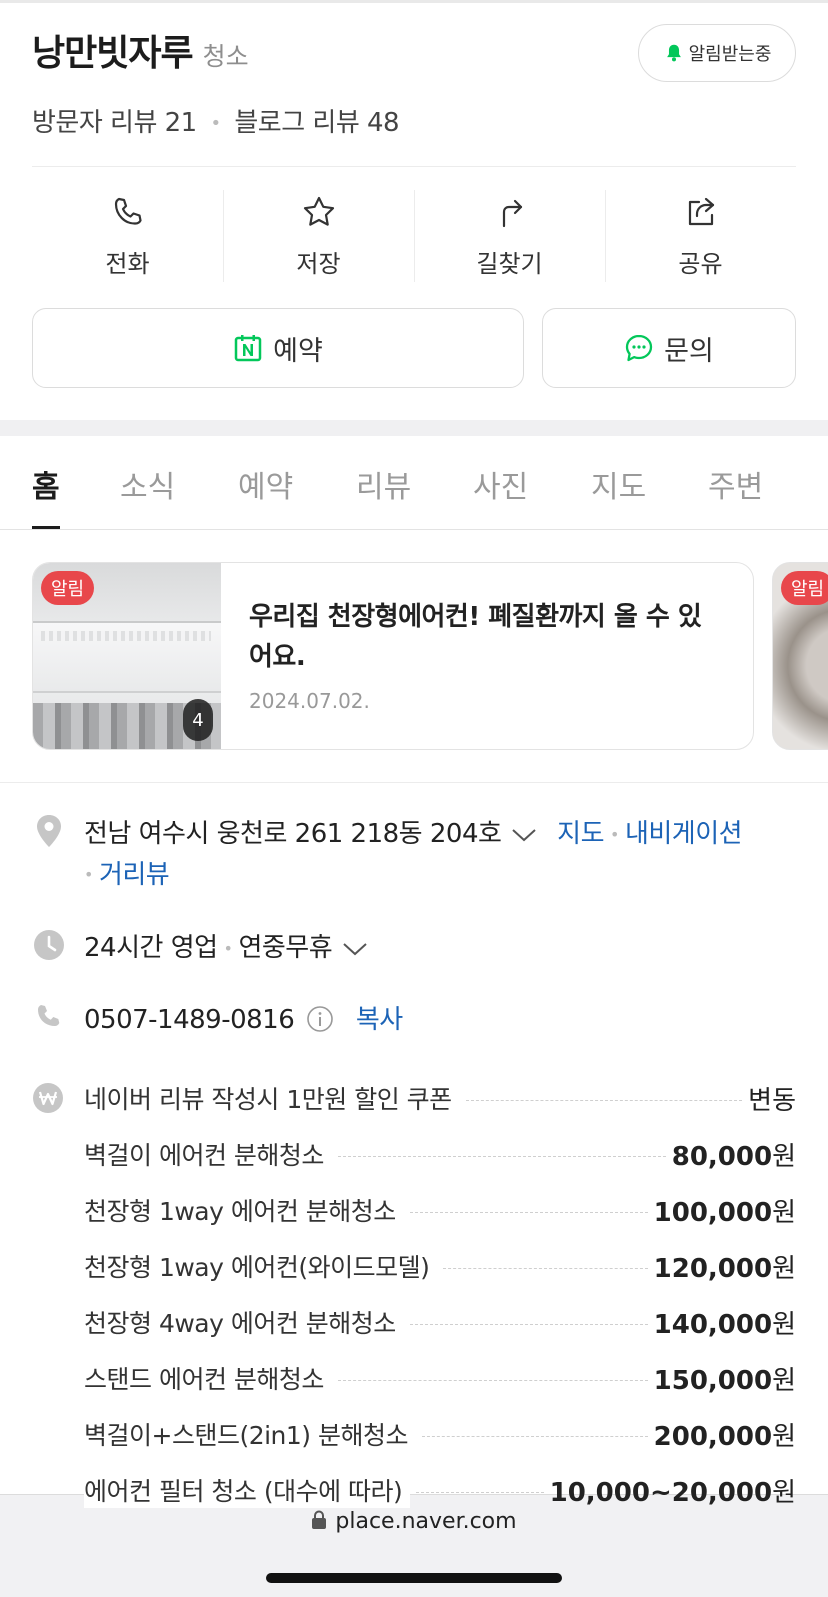 The height and width of the screenshot is (1597, 828). Describe the element at coordinates (113, 53) in the screenshot. I see `place-name: 낭만빗자루` at that location.